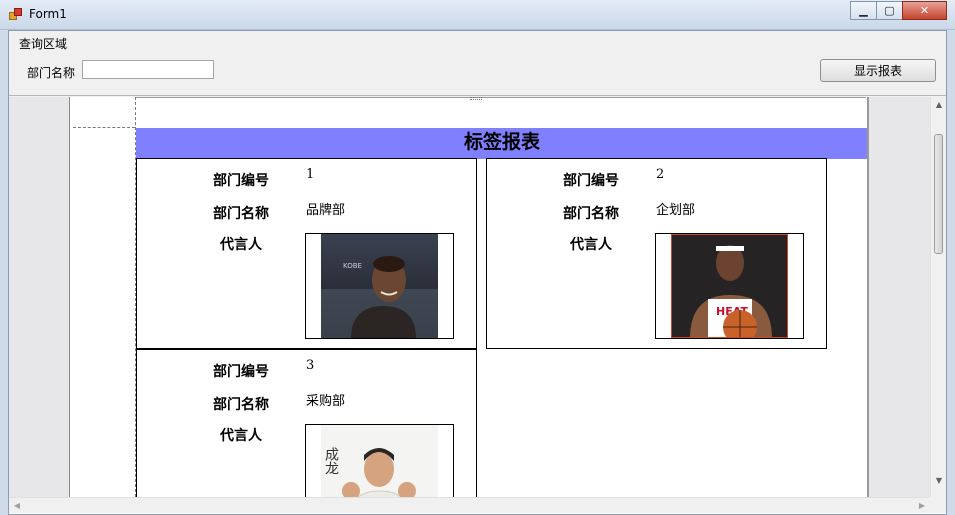 The width and height of the screenshot is (955, 515). What do you see at coordinates (477, 63) in the screenshot?
I see `query-group: 查询区域 部门名称 显示报表` at bounding box center [477, 63].